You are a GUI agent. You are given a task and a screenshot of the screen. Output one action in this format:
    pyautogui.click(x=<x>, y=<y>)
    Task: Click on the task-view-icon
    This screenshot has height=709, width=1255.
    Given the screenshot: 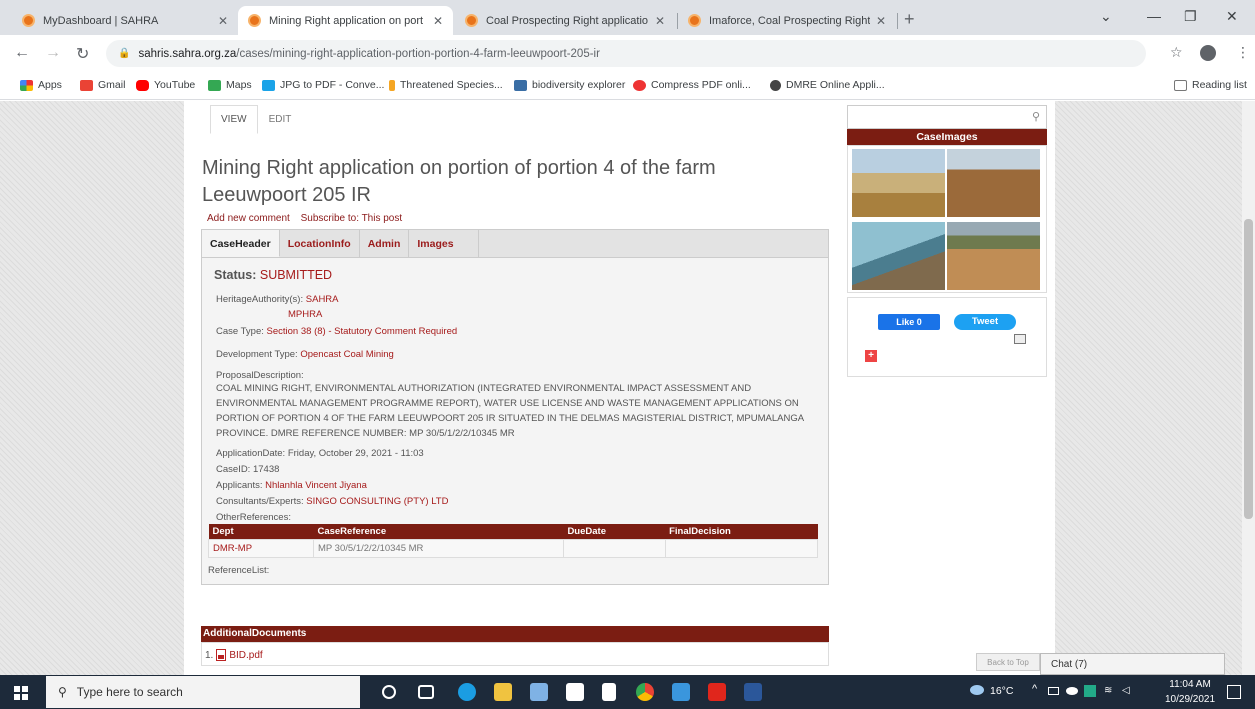 What is the action you would take?
    pyautogui.click(x=426, y=692)
    